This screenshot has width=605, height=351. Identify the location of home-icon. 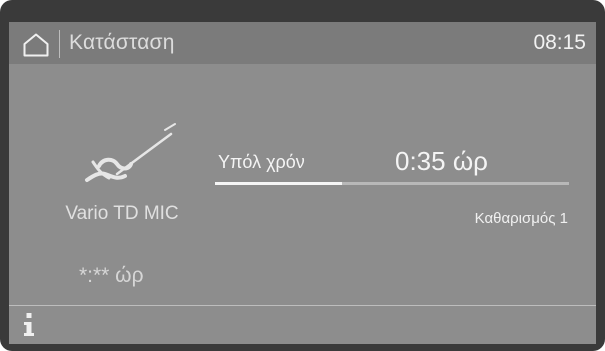
(36, 45).